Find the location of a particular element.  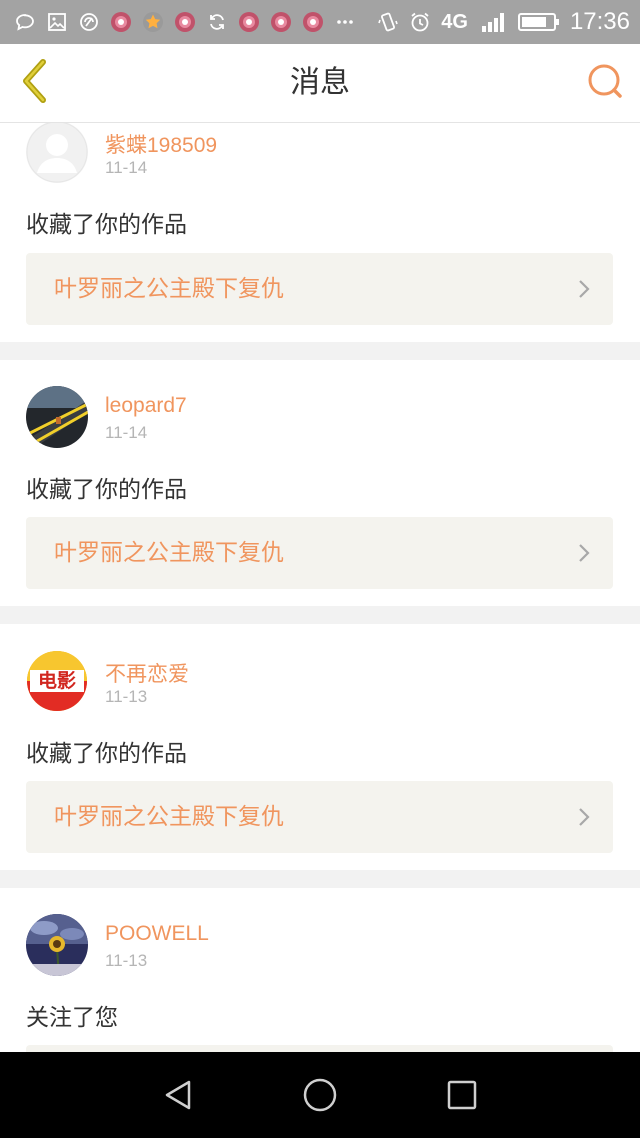

sunflower-avatar is located at coordinates (57, 945).